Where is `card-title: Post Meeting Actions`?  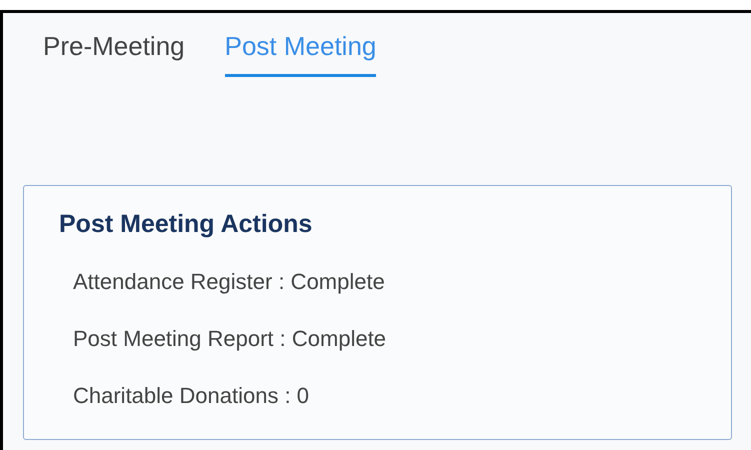 card-title: Post Meeting Actions is located at coordinates (186, 224).